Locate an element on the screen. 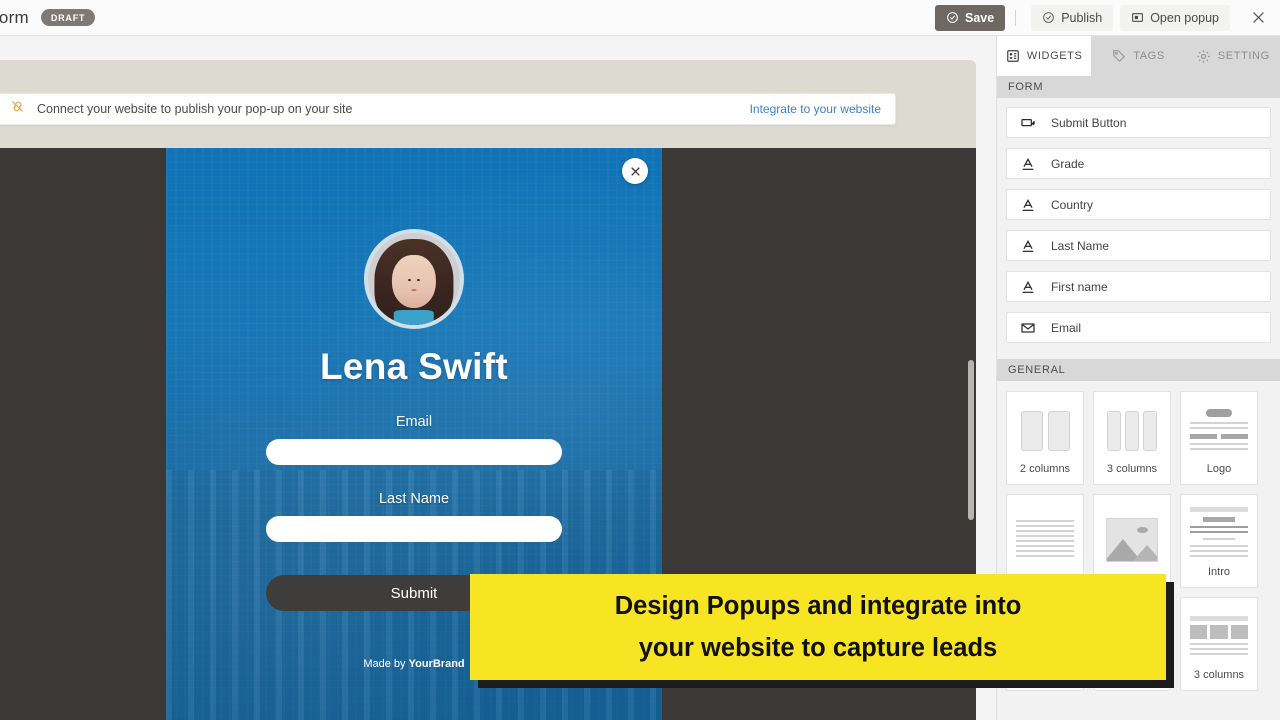  widget-last-name: Last Name is located at coordinates (1138, 245).